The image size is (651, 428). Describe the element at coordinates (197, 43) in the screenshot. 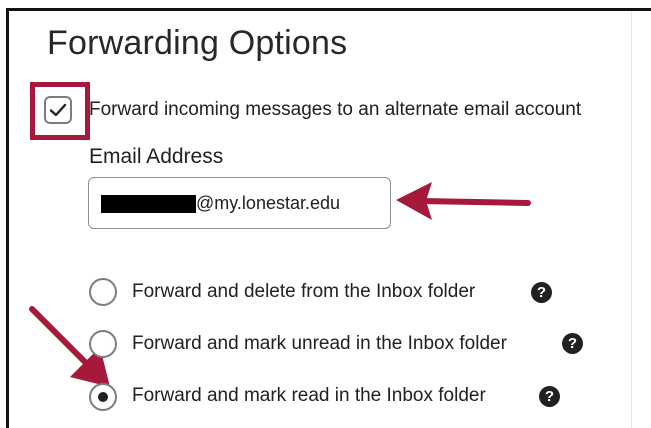

I see `page-title: Forwarding Options` at that location.